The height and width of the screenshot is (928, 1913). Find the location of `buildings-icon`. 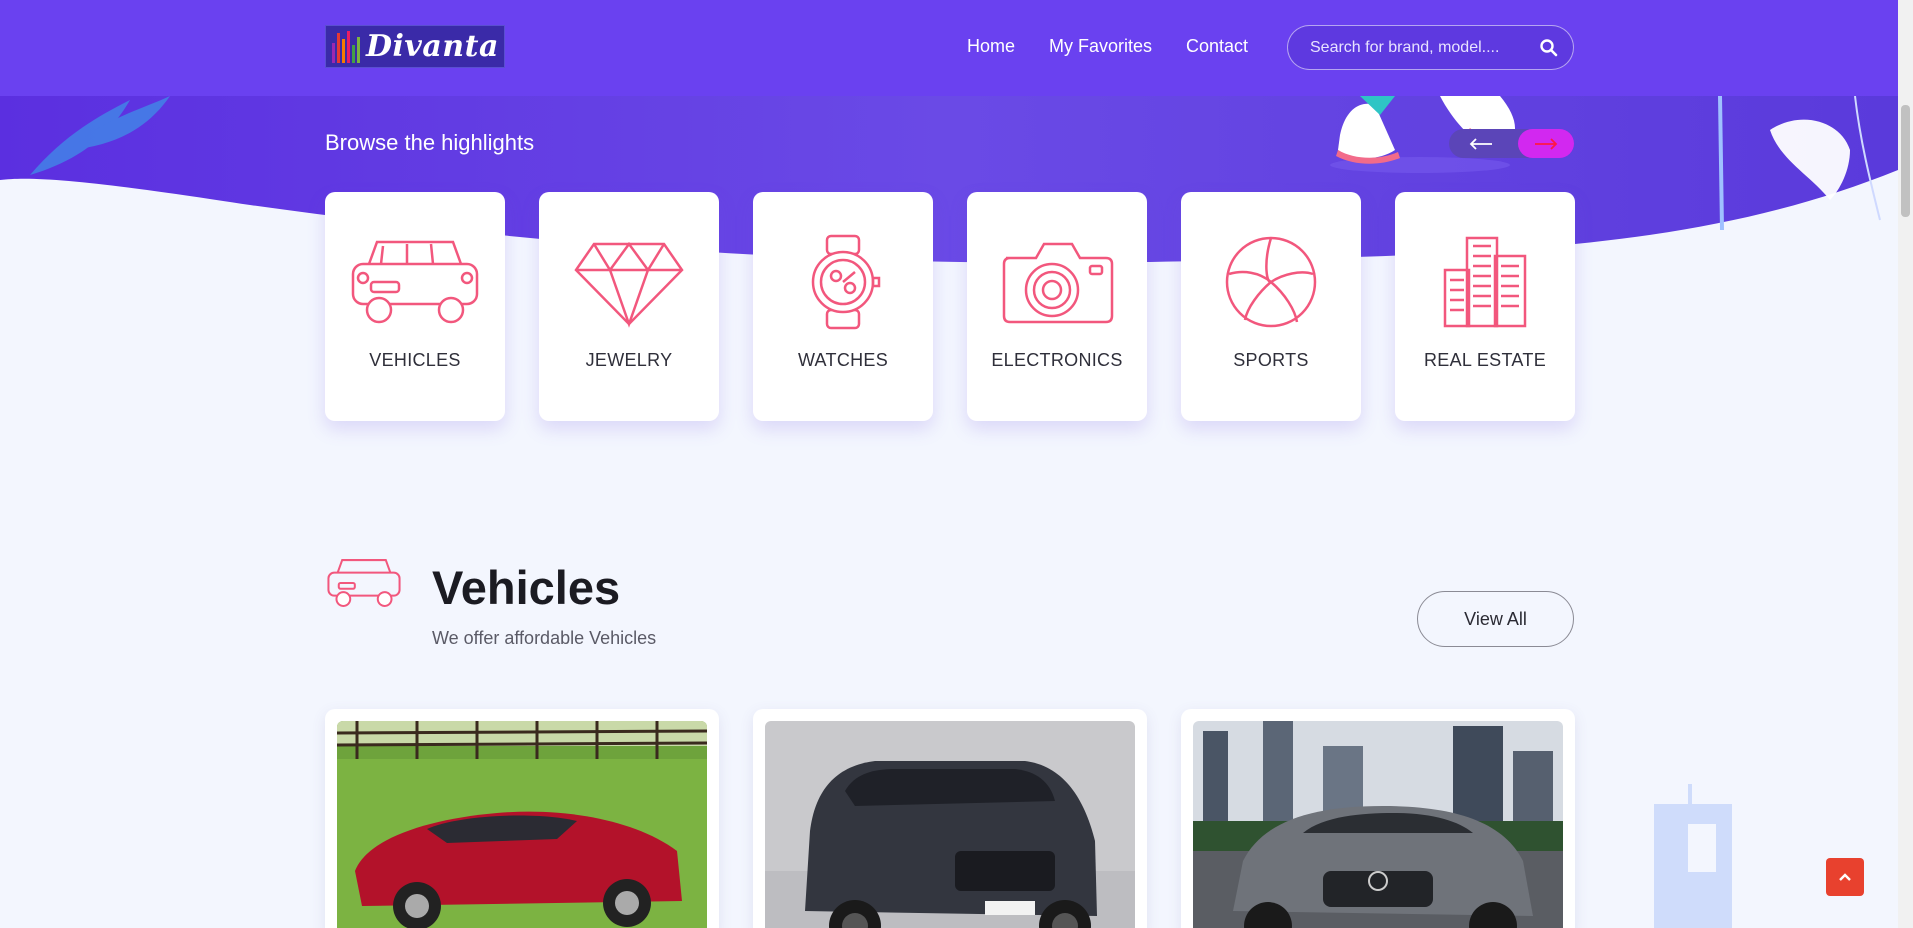

buildings-icon is located at coordinates (1485, 282).